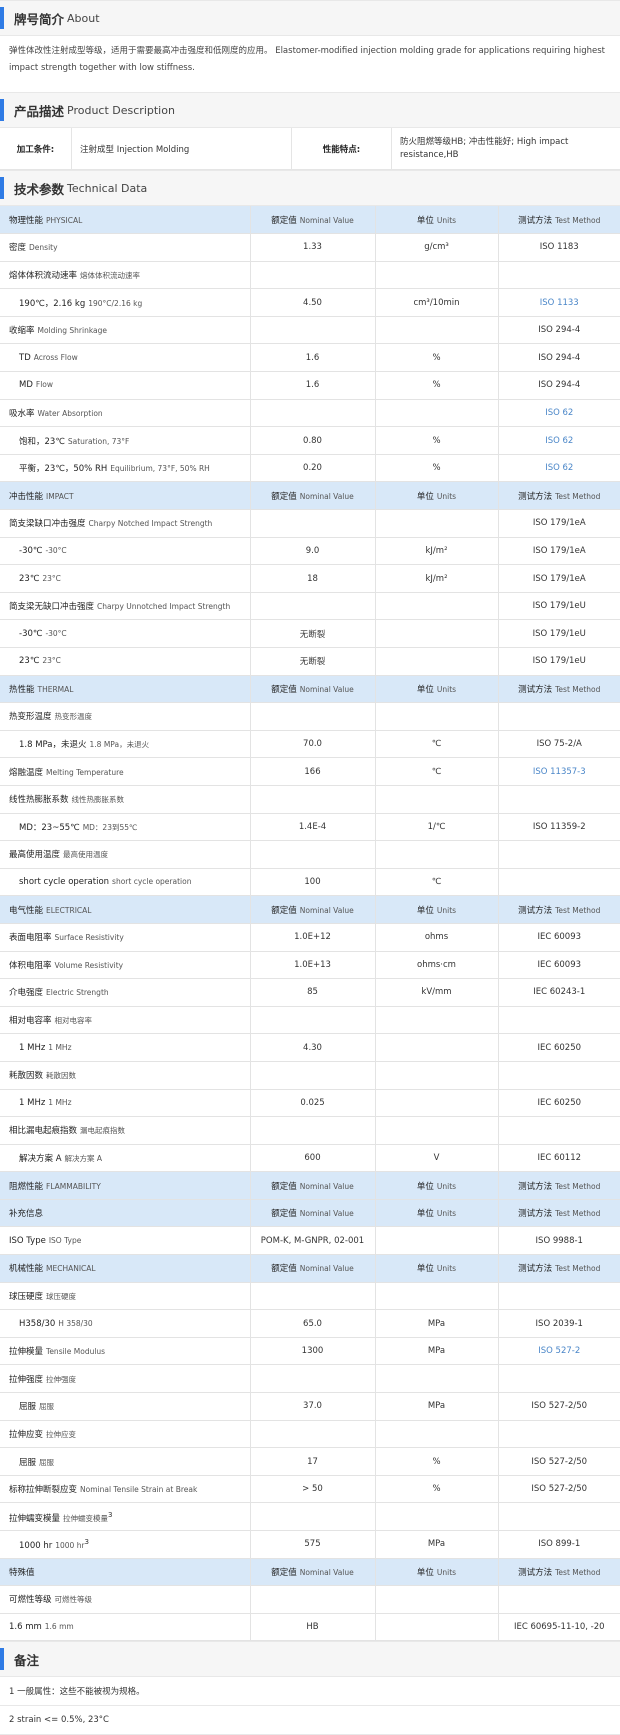  Describe the element at coordinates (559, 1323) in the screenshot. I see `test-method: ISO 2039-1` at that location.